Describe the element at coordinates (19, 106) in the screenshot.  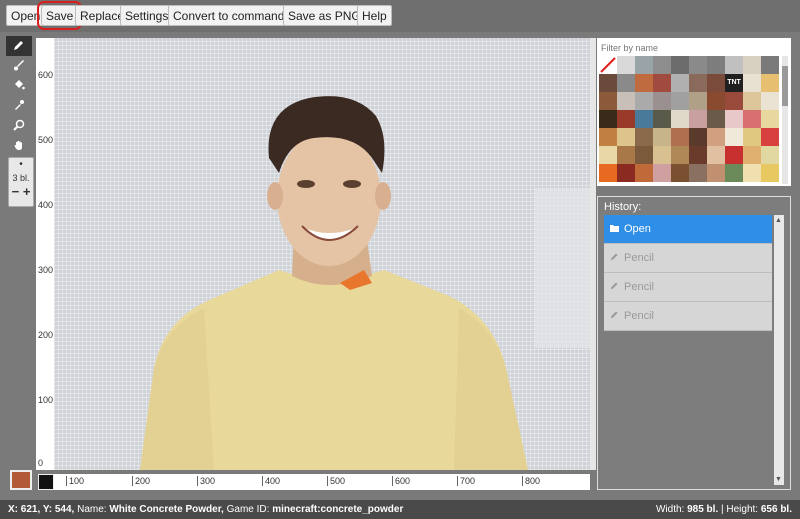
I see `eyedropper-tool` at that location.